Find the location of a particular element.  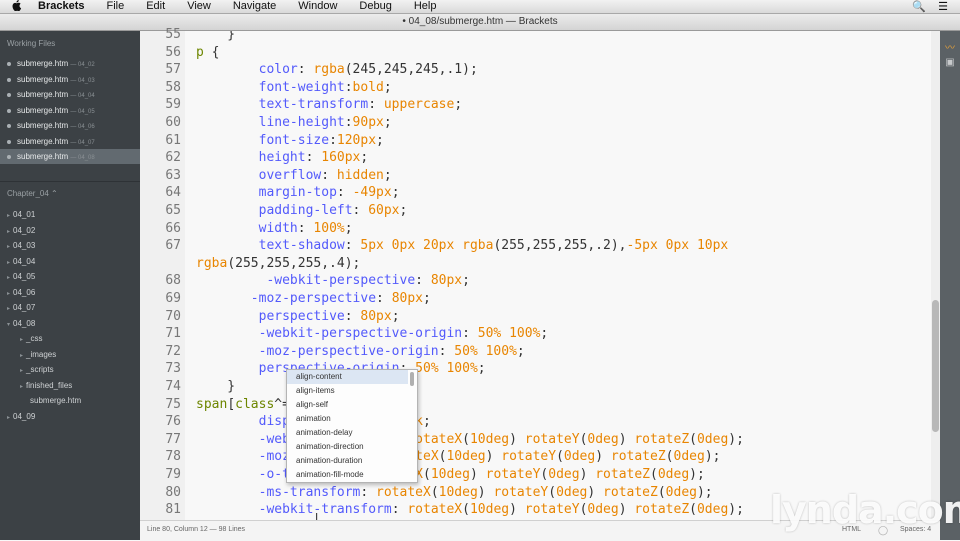

working-file-item: submerge.htm — 04_04 is located at coordinates (70, 94).